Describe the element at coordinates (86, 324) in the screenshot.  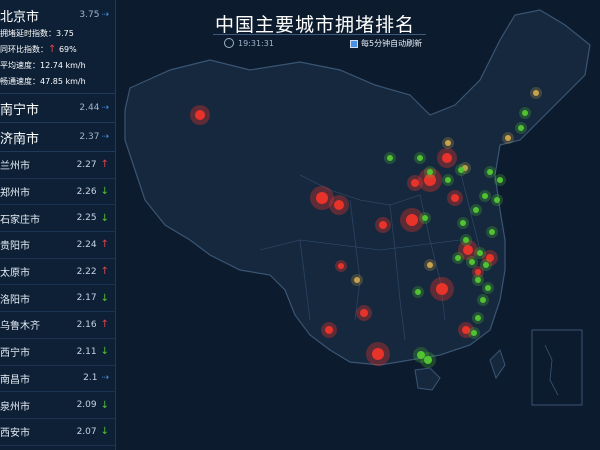
I see `congestion-value: 2.16` at that location.